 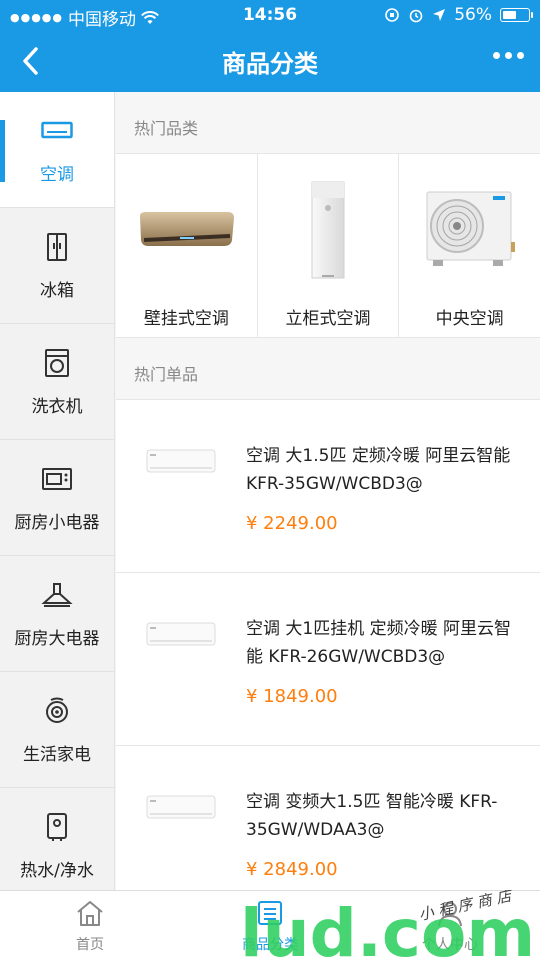 I want to click on sidebar-item-label: 空调, so click(x=57, y=175).